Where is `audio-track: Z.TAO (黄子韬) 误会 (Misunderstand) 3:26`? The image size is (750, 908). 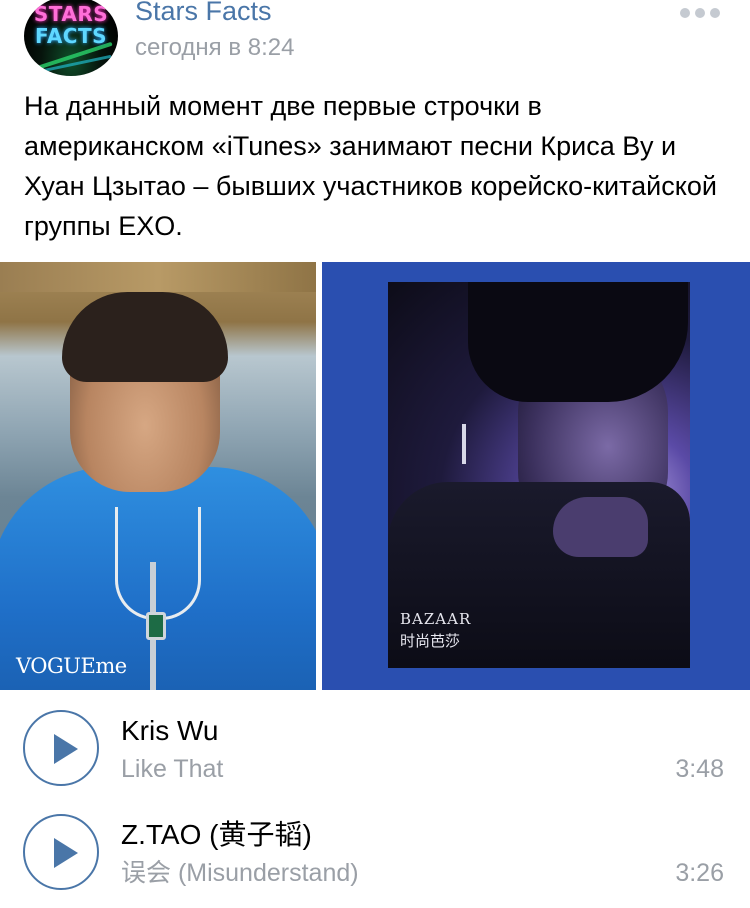 audio-track: Z.TAO (黄子韬) 误会 (Misunderstand) 3:26 is located at coordinates (375, 856).